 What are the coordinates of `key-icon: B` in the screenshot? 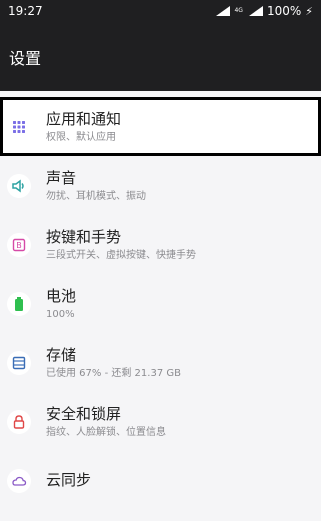 It's located at (19, 244).